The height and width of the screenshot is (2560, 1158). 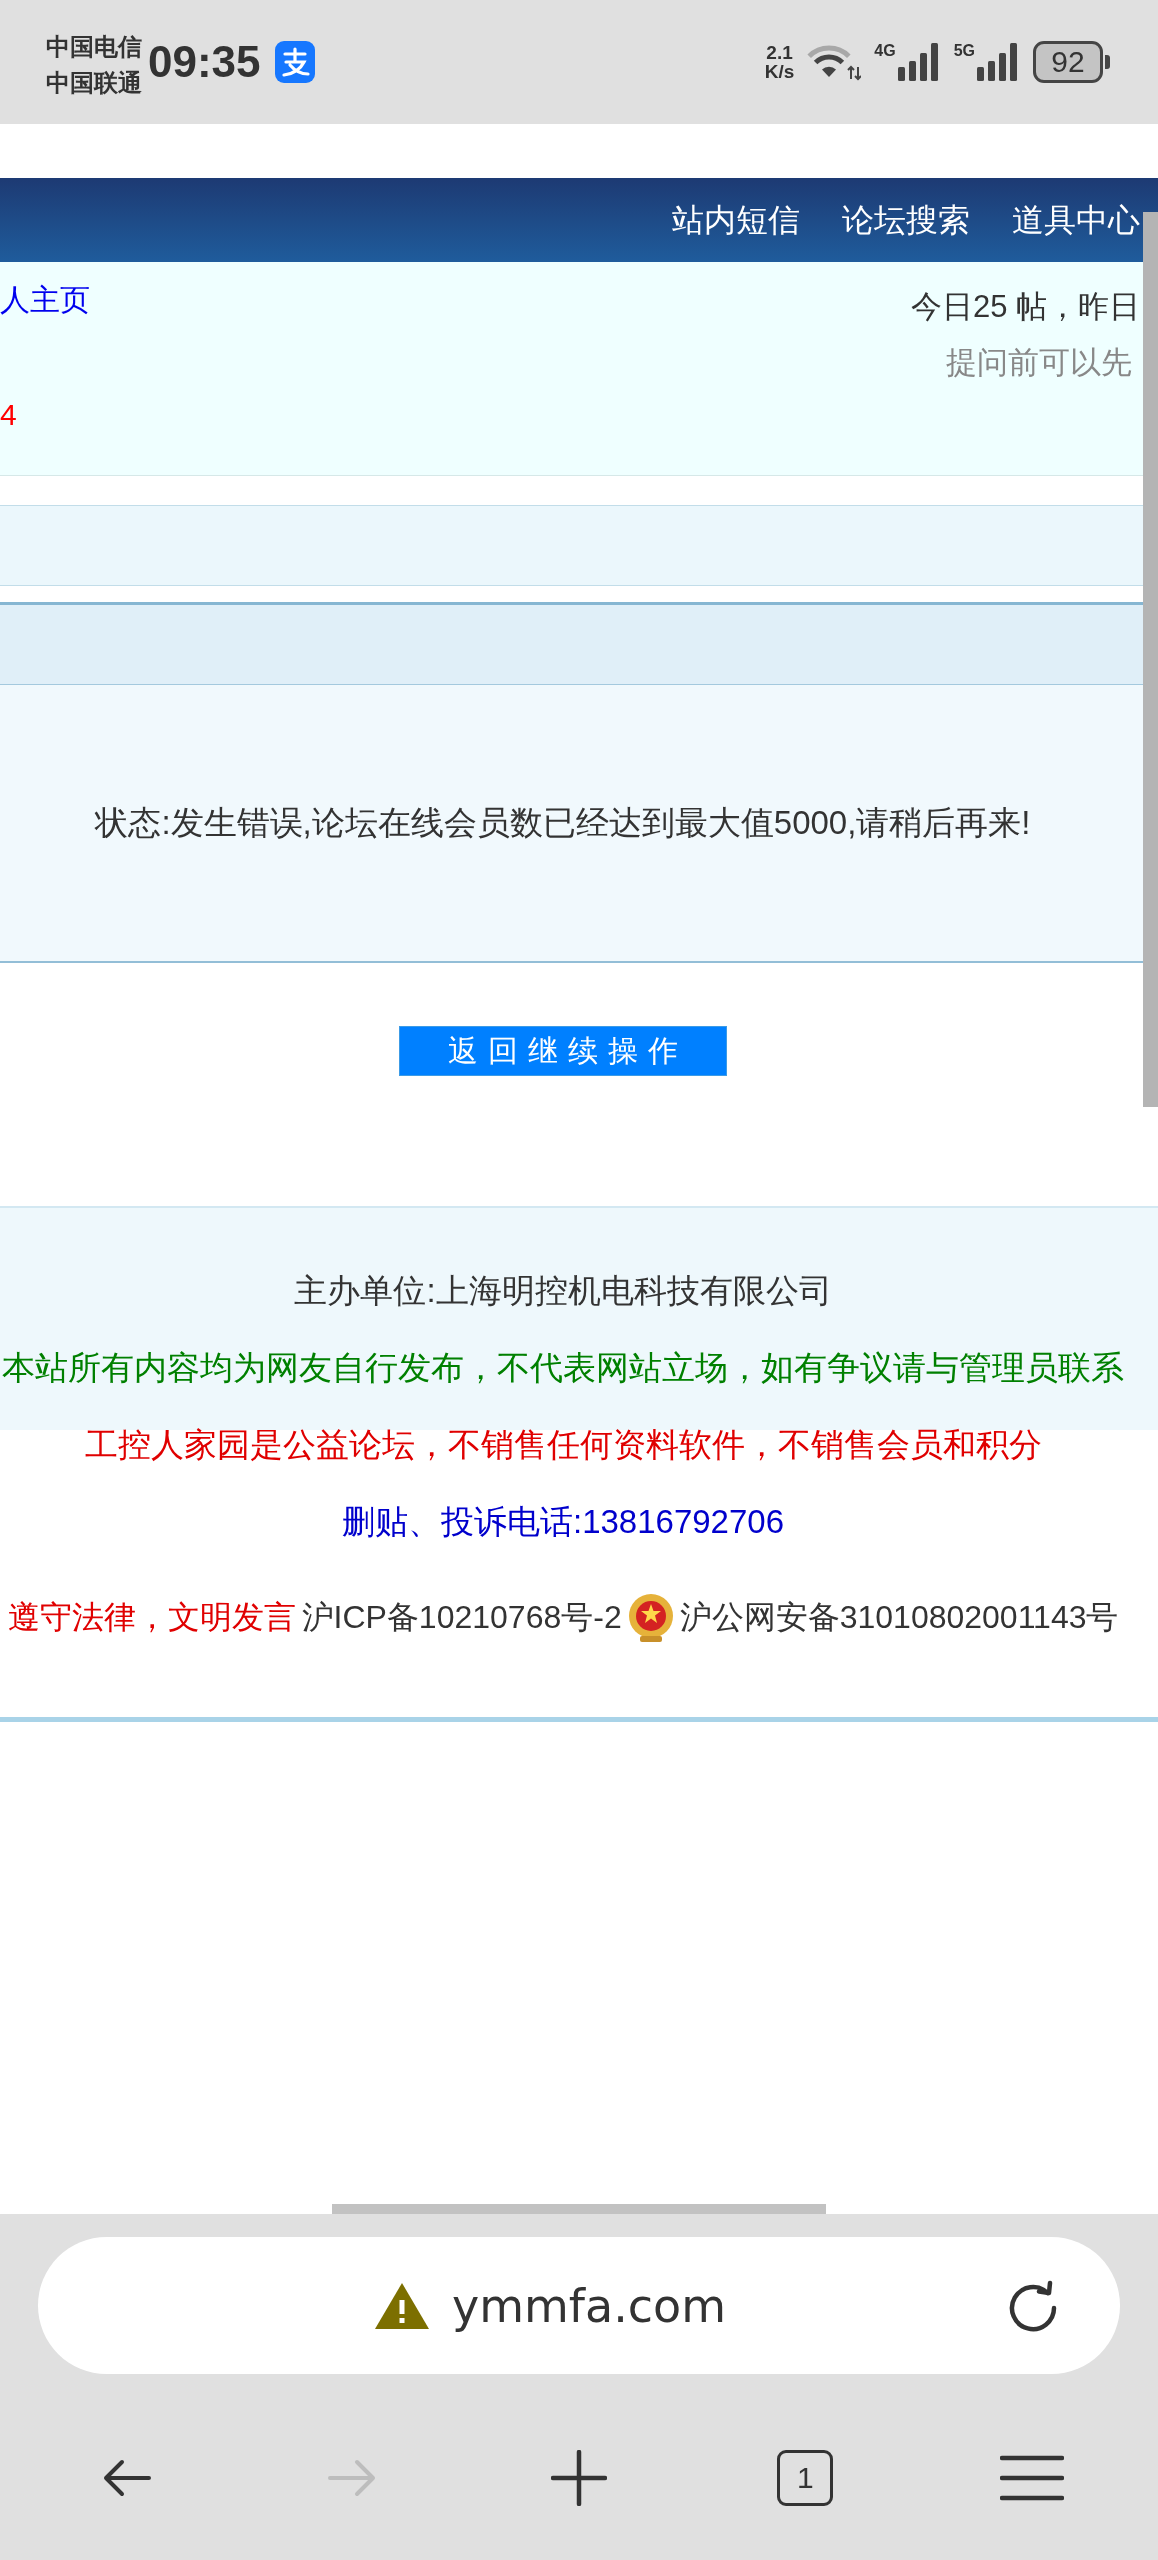 What do you see at coordinates (94, 47) in the screenshot?
I see `carrier-name: 中国电信` at bounding box center [94, 47].